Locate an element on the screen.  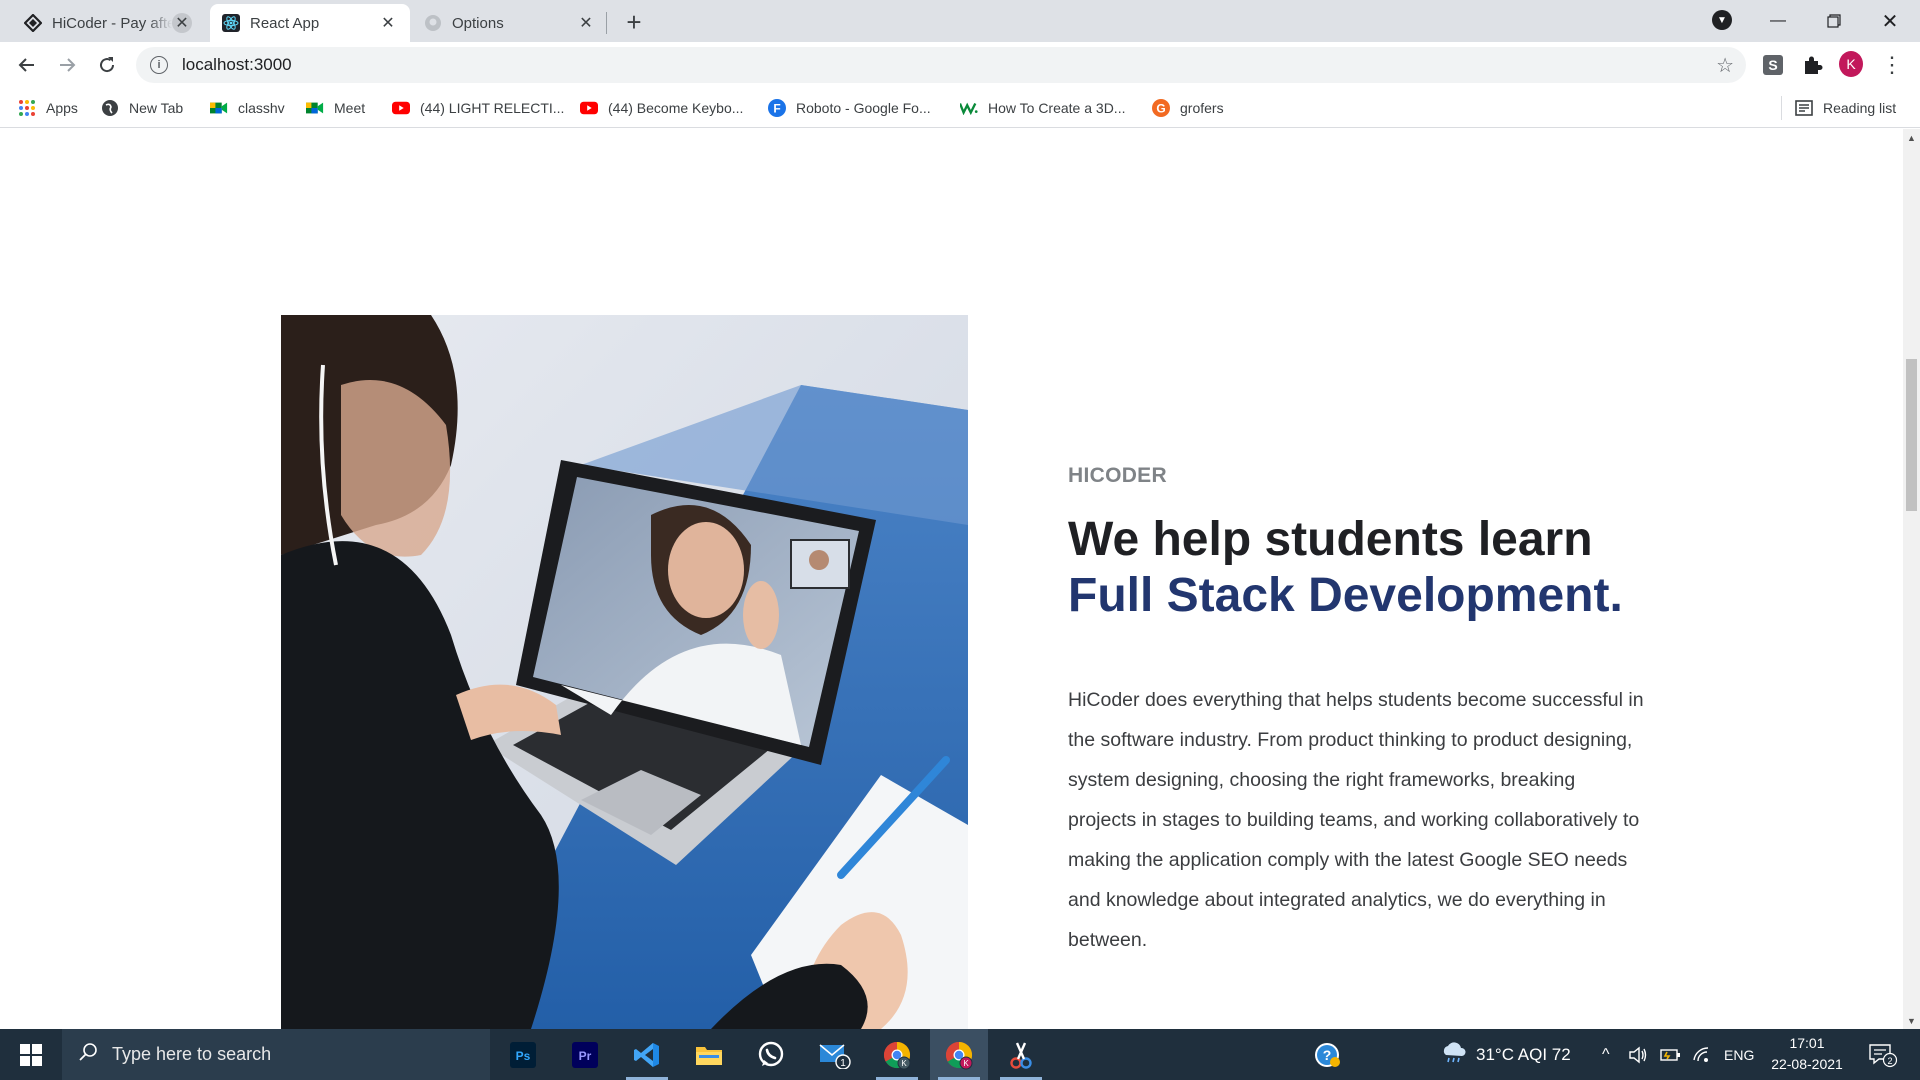
extensions-puzzle-icon is located at coordinates (1812, 65).